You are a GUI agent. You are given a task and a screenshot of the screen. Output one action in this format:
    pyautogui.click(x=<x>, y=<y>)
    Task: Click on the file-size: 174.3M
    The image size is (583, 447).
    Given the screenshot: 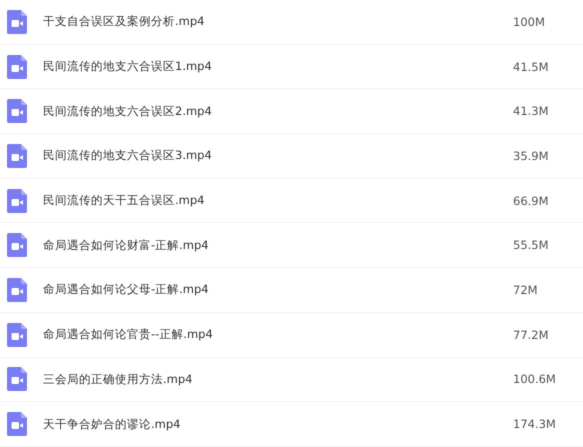 What is the action you would take?
    pyautogui.click(x=535, y=424)
    